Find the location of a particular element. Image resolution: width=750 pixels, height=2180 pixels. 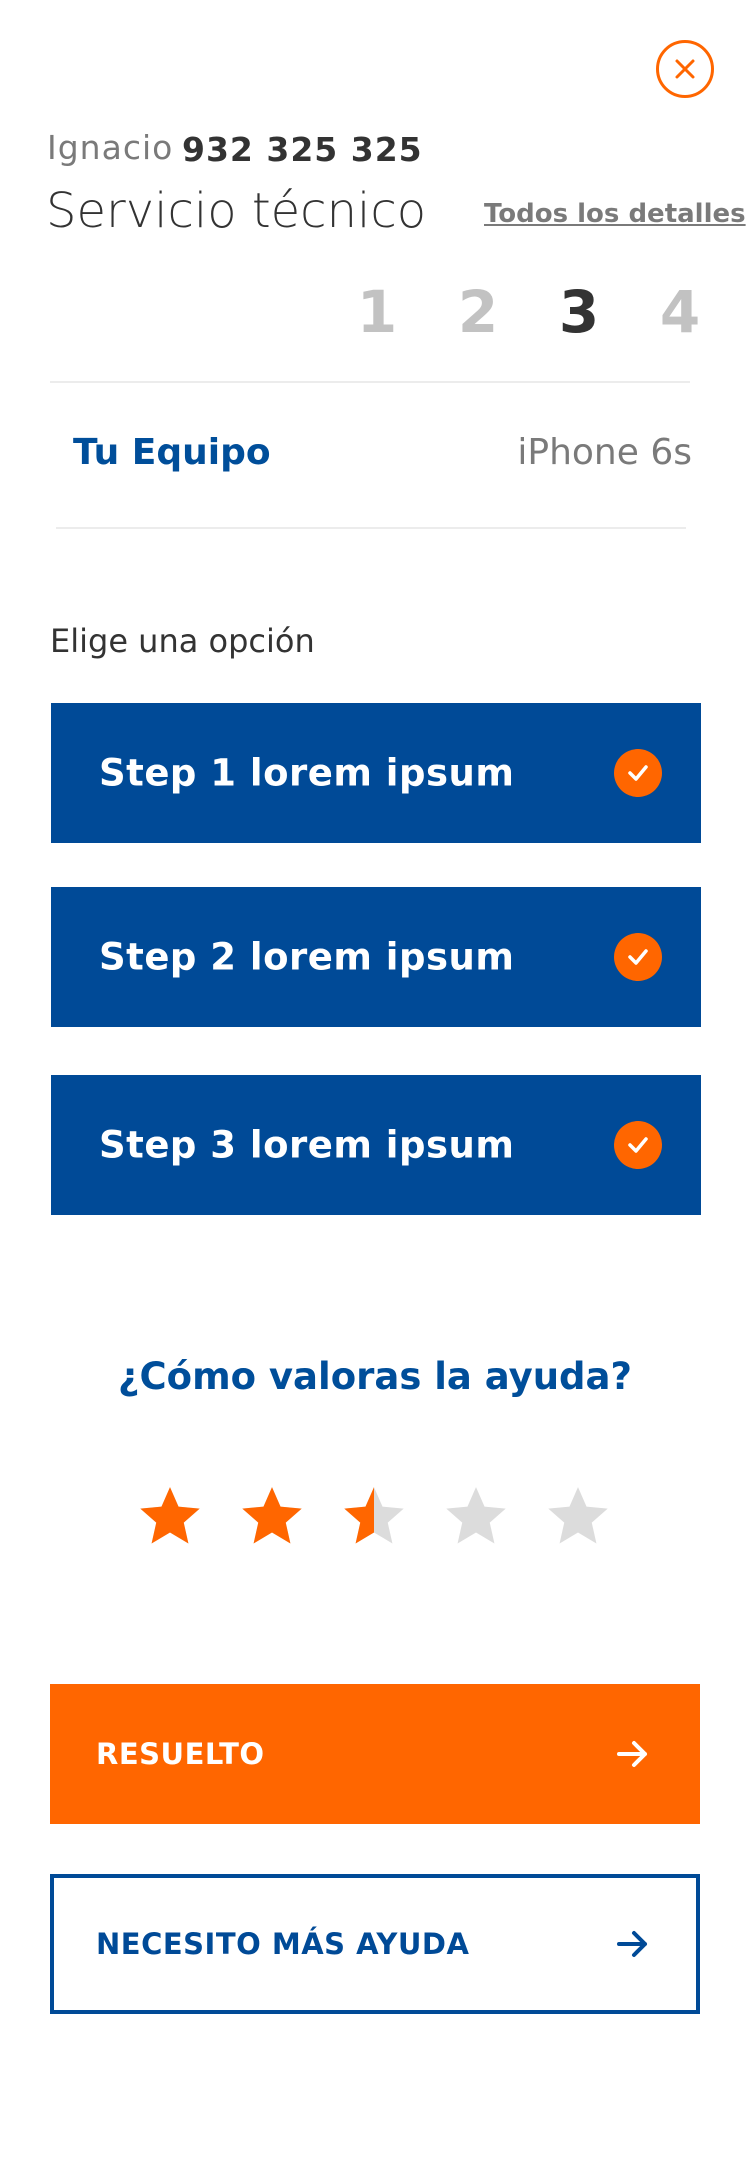

rating-question: ¿Cómo valoras la ayuda? is located at coordinates (375, 1376).